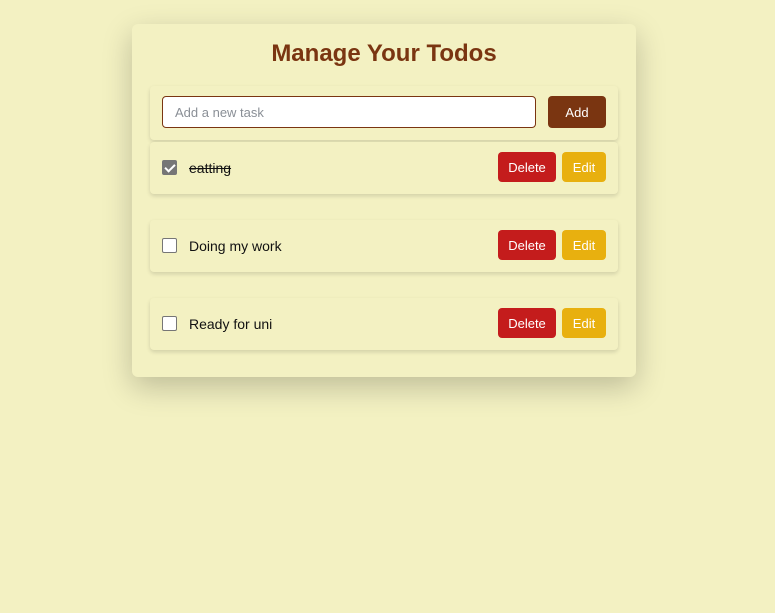 The image size is (775, 613). Describe the element at coordinates (384, 246) in the screenshot. I see `todo-item: Doing my work Delete Edit` at that location.